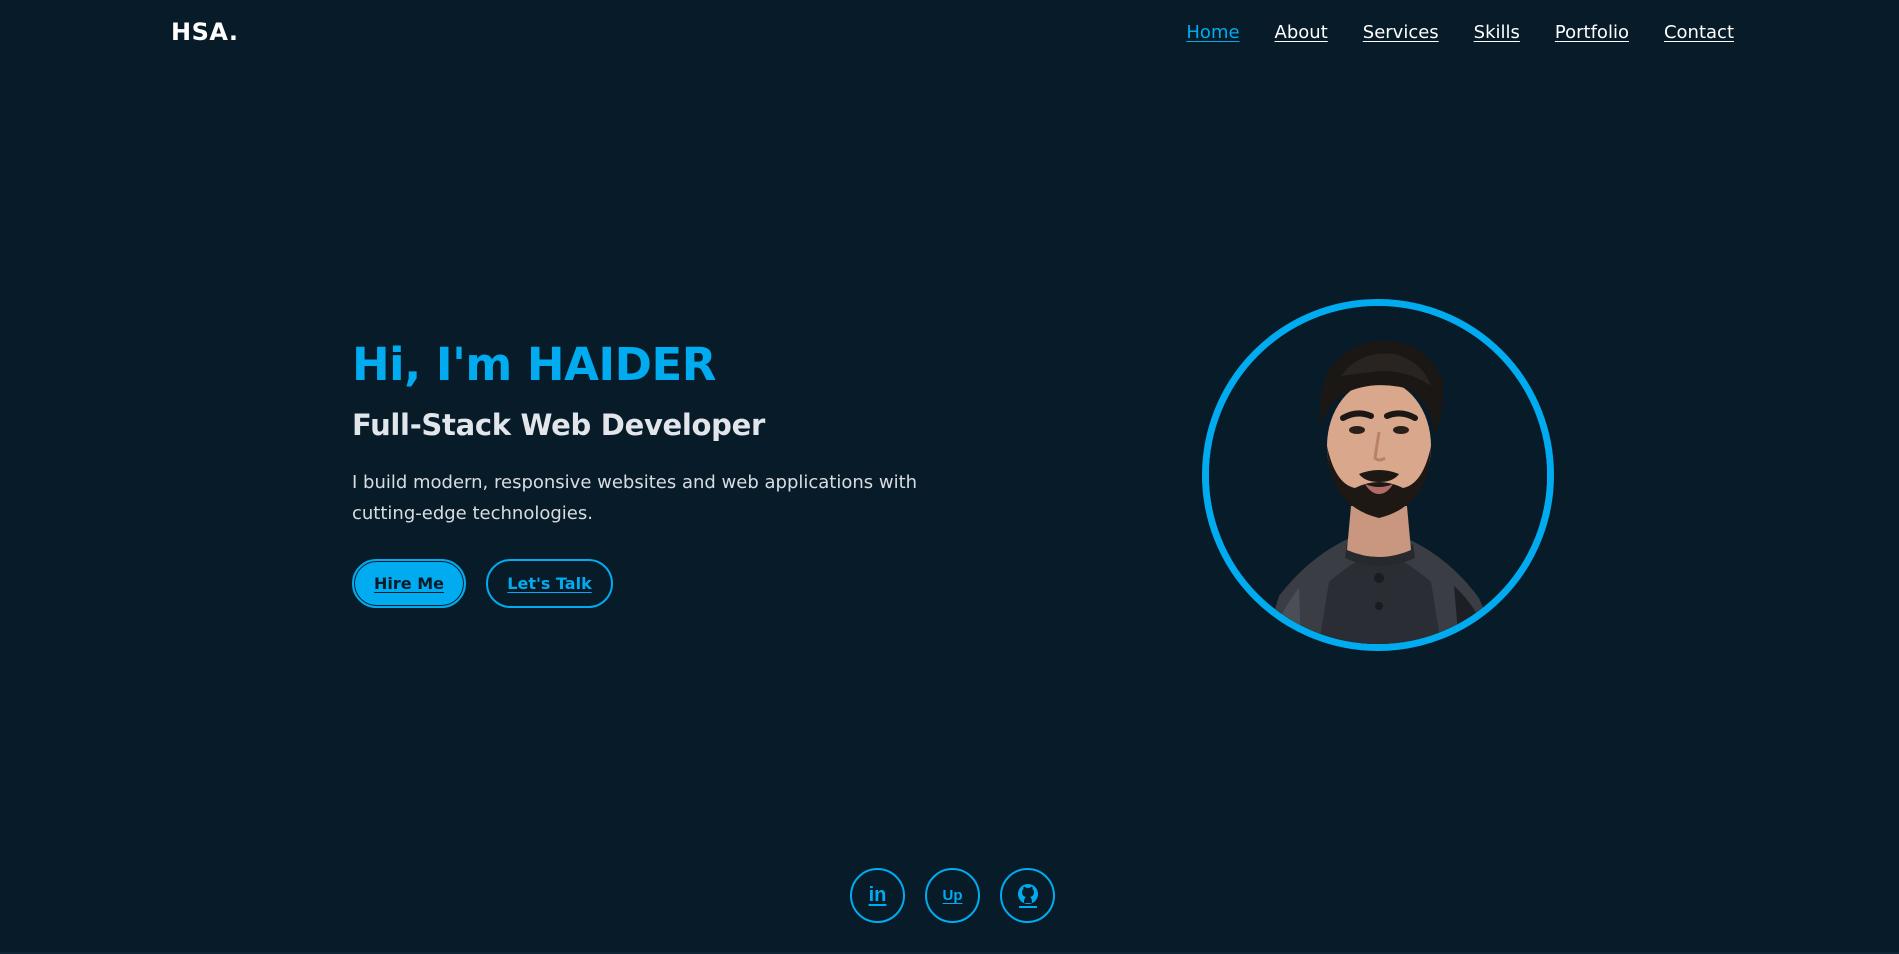 This screenshot has height=954, width=1899. What do you see at coordinates (1212, 32) in the screenshot?
I see `nav-home: Home` at bounding box center [1212, 32].